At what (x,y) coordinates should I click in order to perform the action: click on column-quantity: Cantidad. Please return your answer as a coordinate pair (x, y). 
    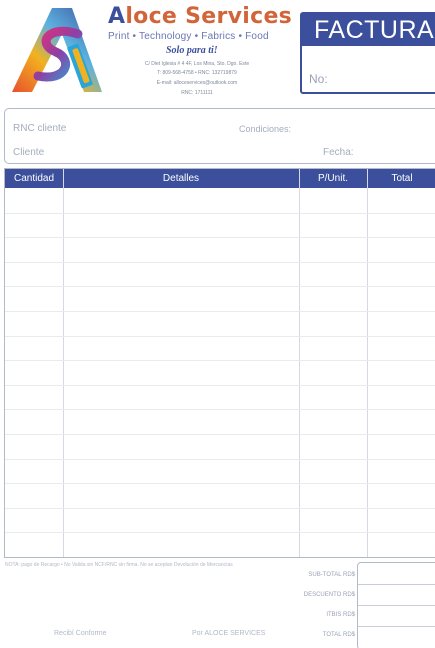
    Looking at the image, I should click on (34, 178).